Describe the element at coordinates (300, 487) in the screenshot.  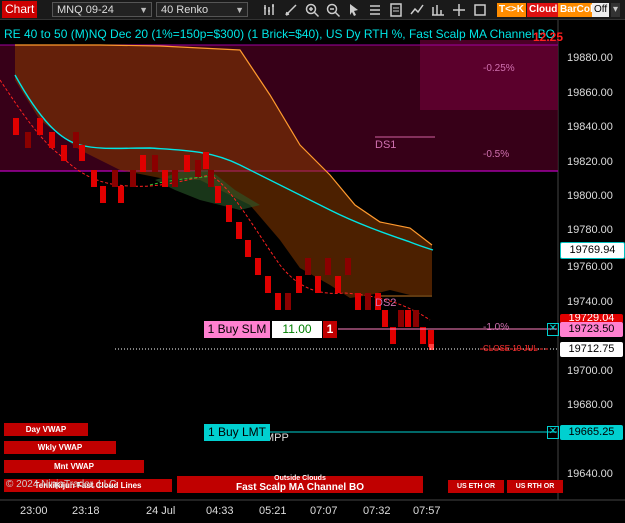
I see `fast-scalp-chip: Fast Scalp MA Channel BO` at that location.